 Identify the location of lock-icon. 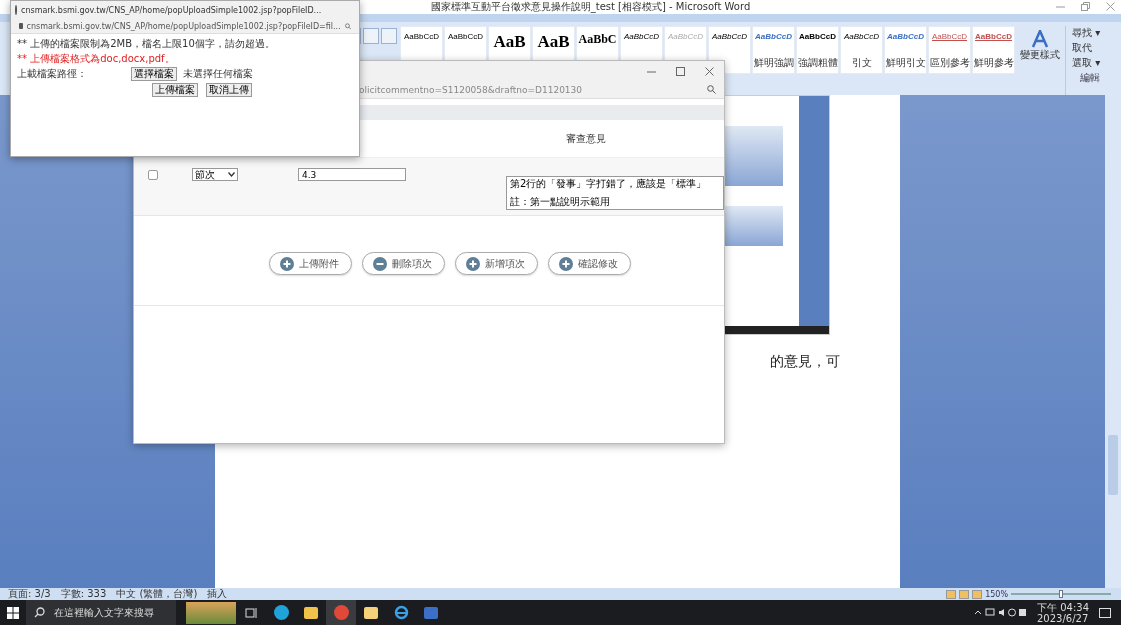
(21, 26).